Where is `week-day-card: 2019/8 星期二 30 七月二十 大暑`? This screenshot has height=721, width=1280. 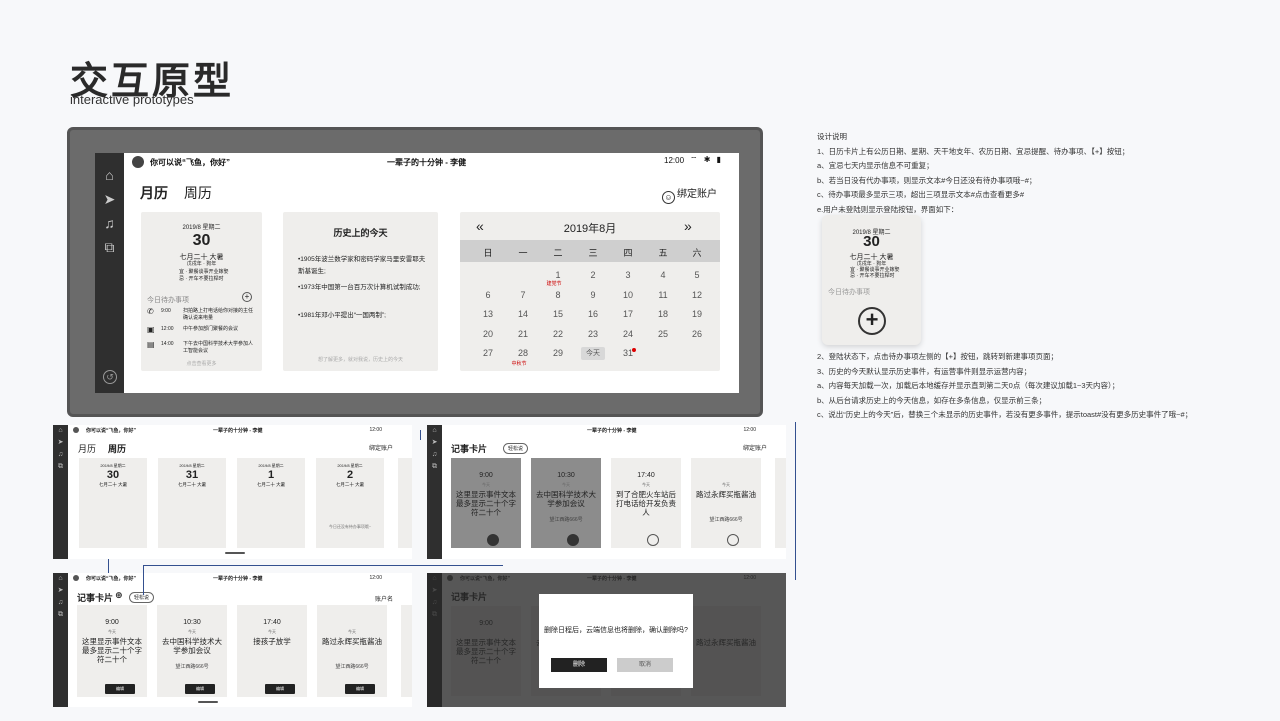 week-day-card: 2019/8 星期二 30 七月二十 大暑 is located at coordinates (113, 503).